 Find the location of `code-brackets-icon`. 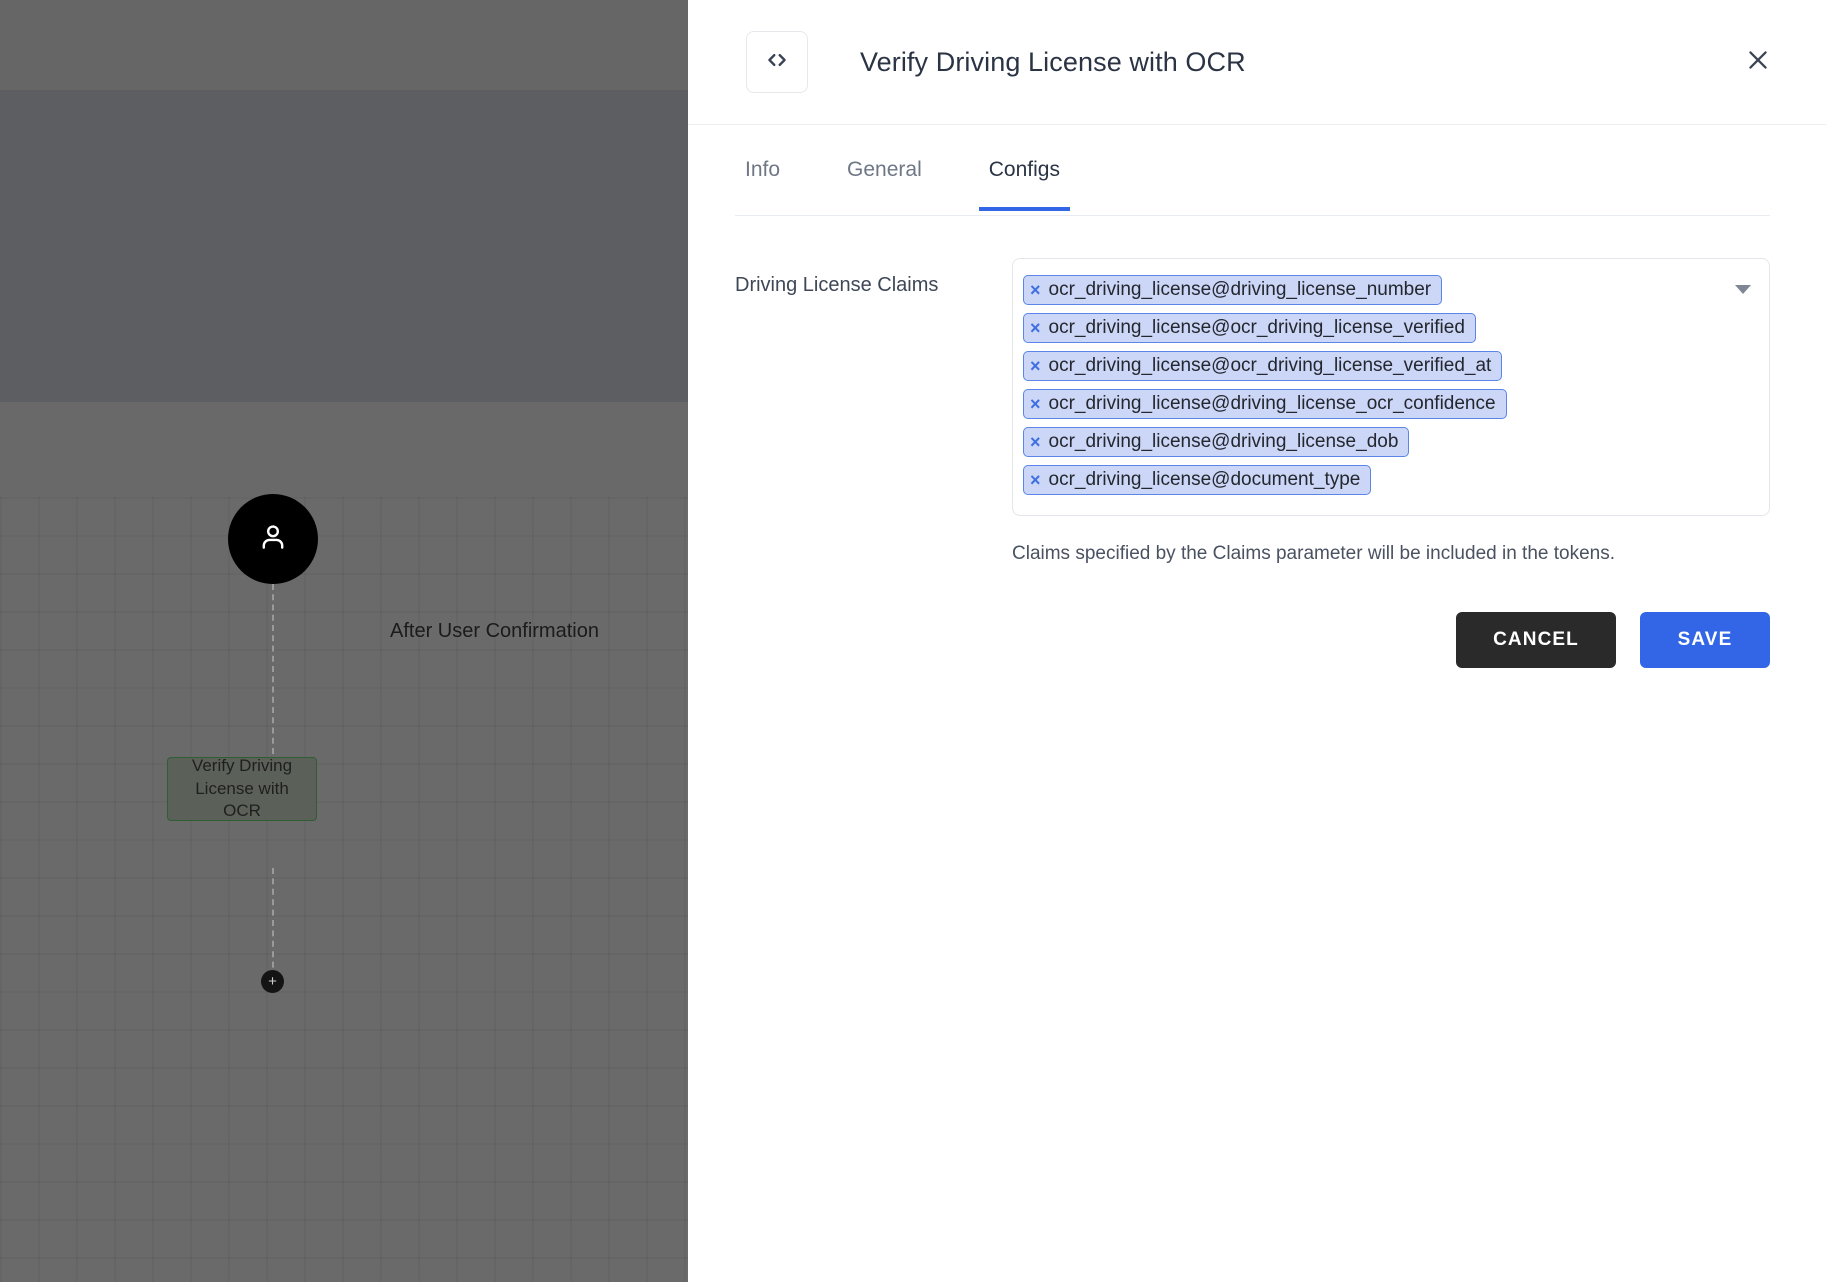

code-brackets-icon is located at coordinates (777, 62).